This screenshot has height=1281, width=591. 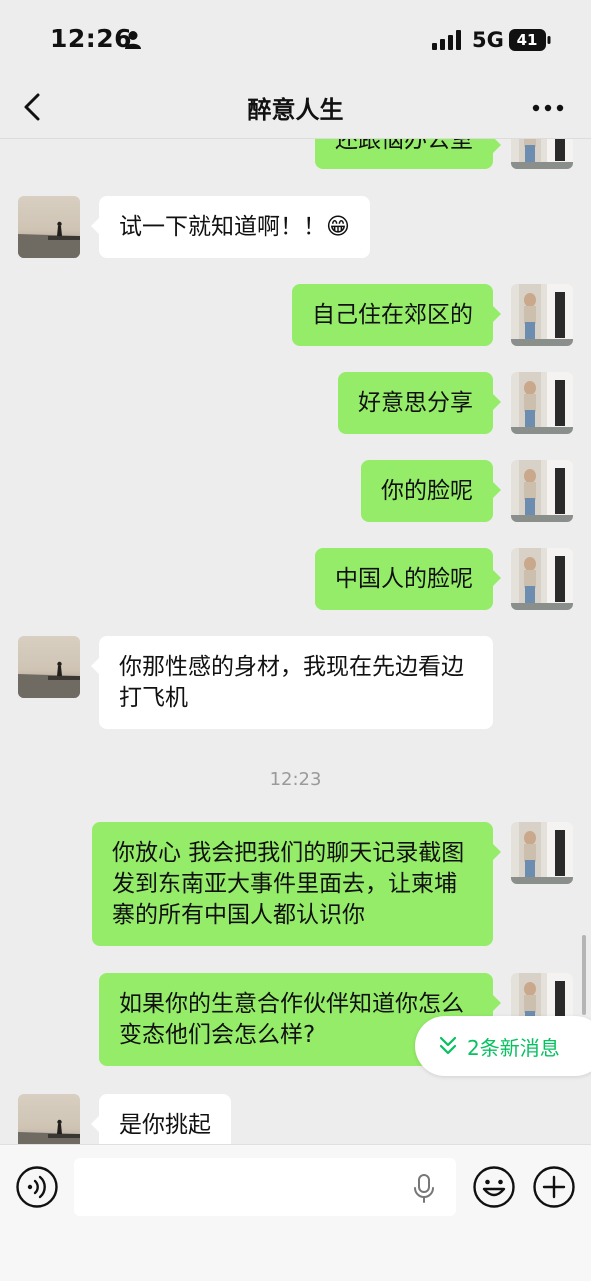 What do you see at coordinates (584, 975) in the screenshot?
I see `scrollbar` at bounding box center [584, 975].